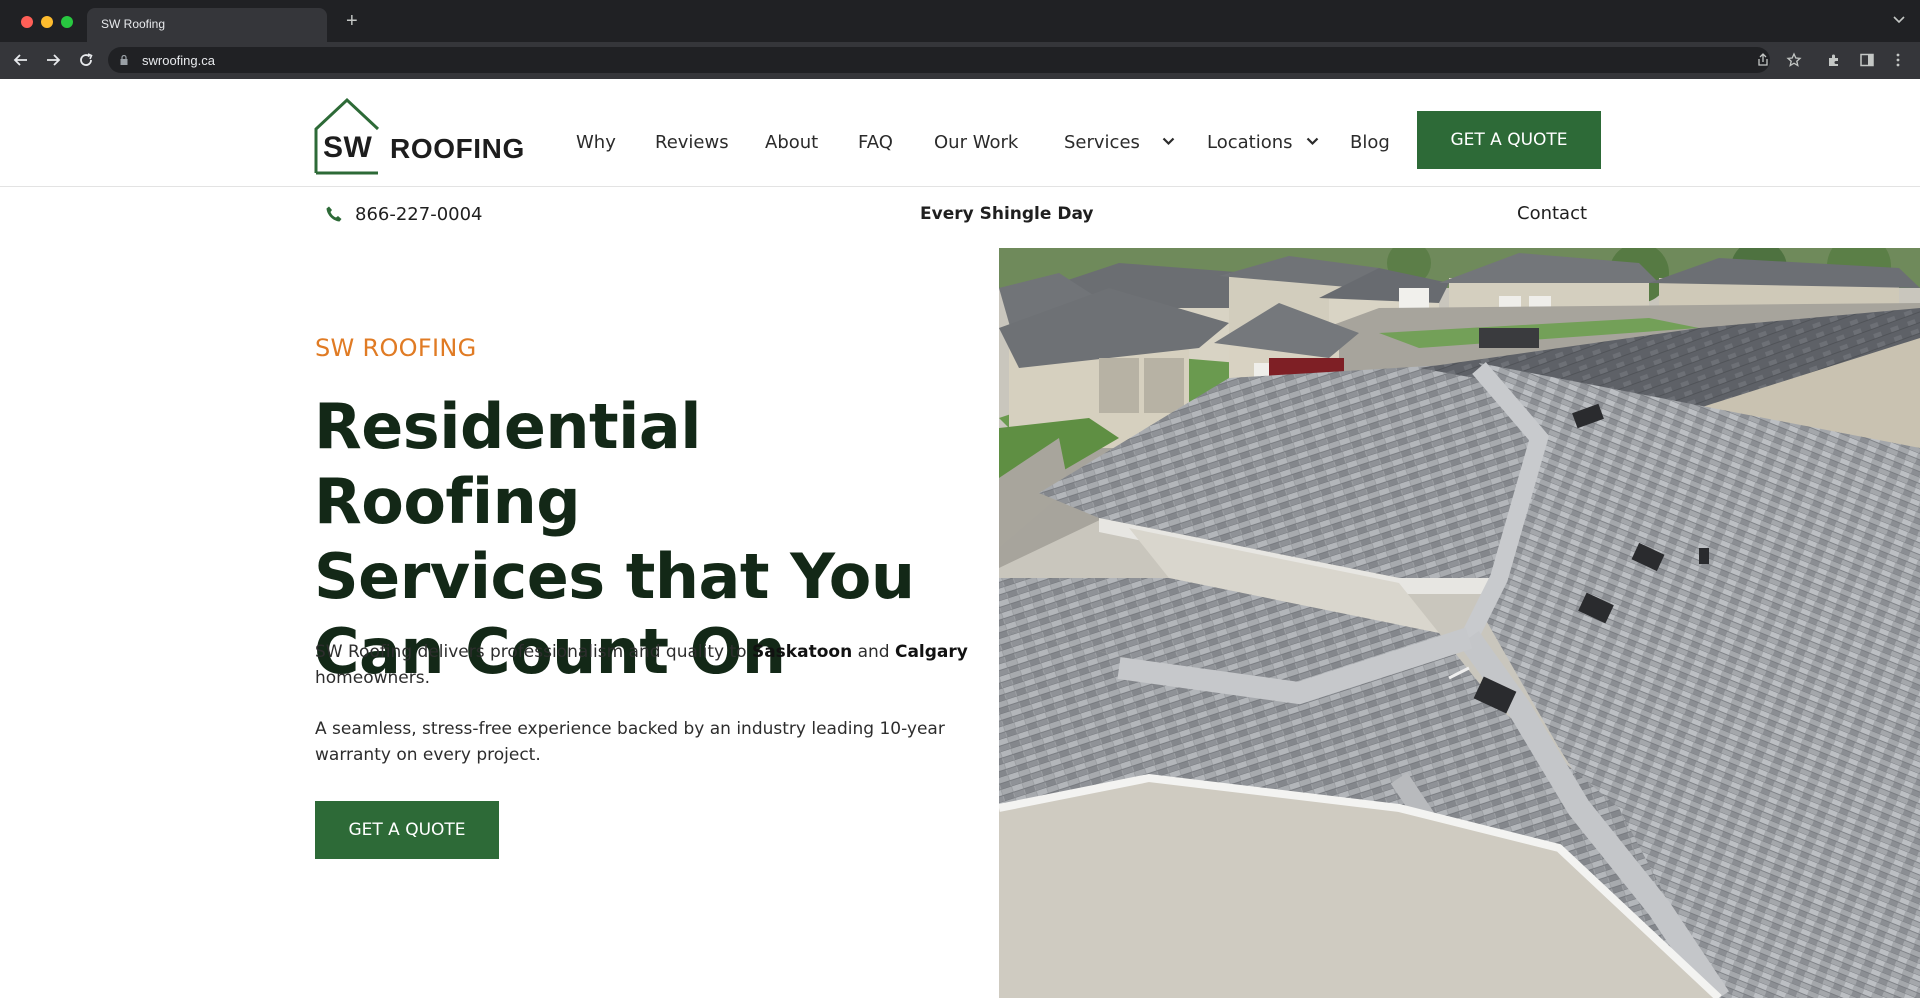  I want to click on hero-get-a-quote-button: GET A QUOTE, so click(407, 830).